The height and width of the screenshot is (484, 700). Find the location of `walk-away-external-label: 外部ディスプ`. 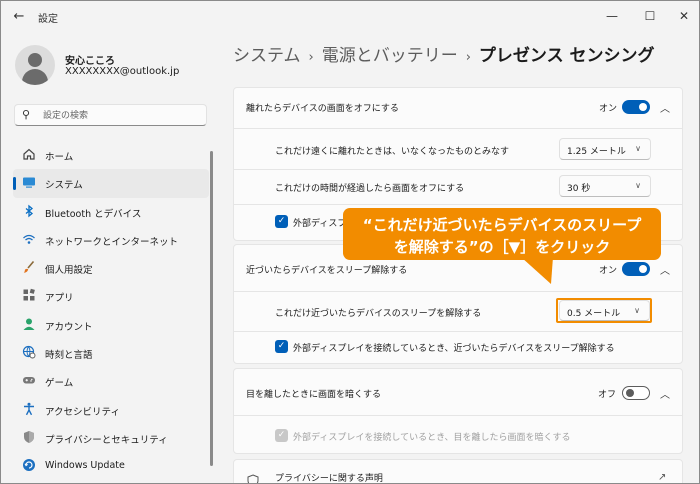

walk-away-external-label: 外部ディスプ is located at coordinates (320, 224).